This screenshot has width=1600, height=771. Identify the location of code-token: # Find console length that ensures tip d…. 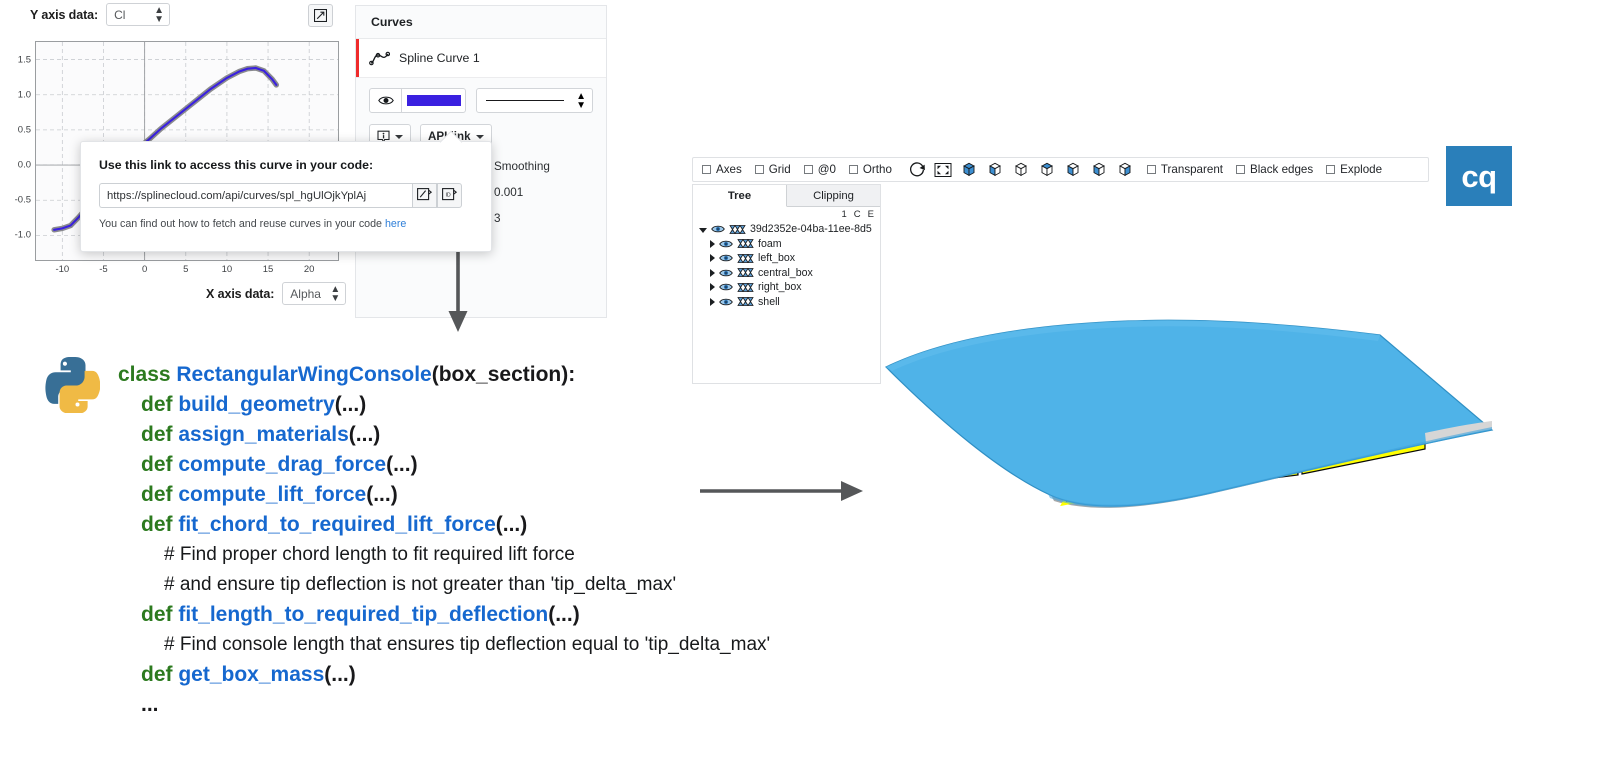
(467, 644).